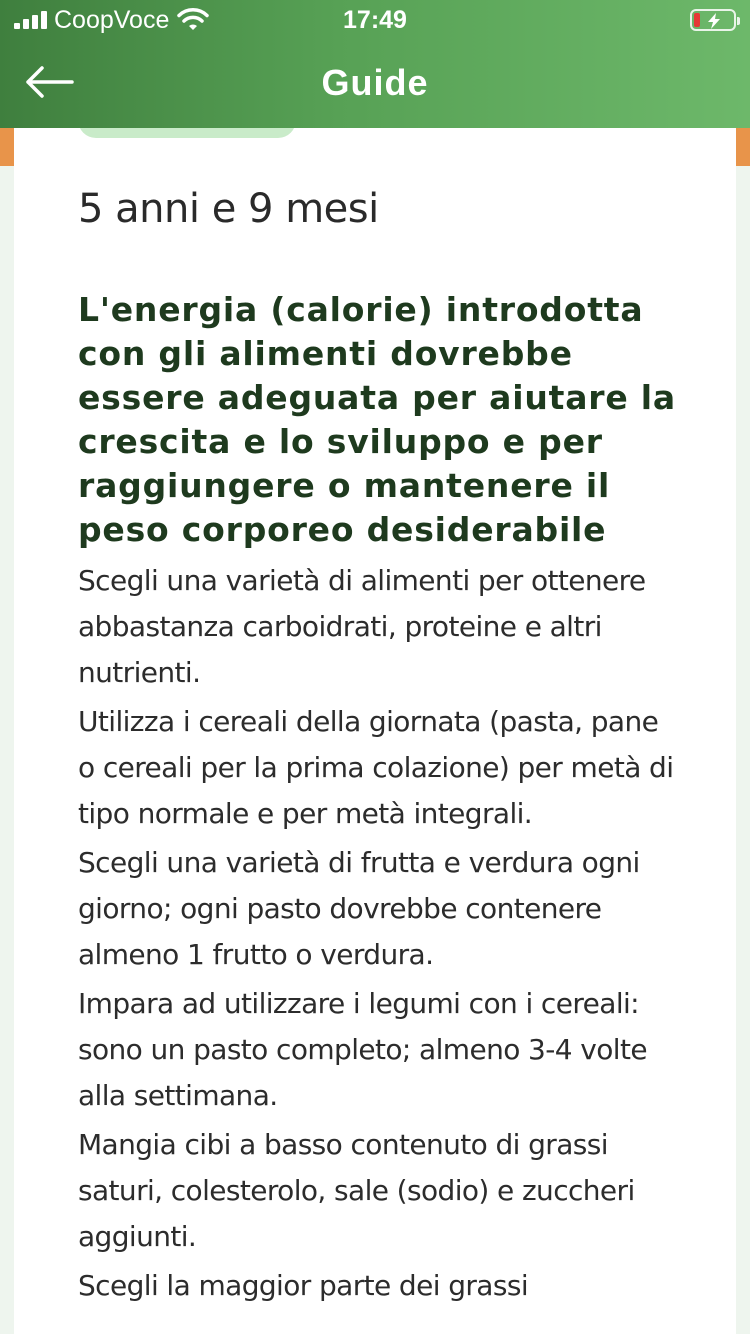 Image resolution: width=750 pixels, height=1334 pixels. I want to click on status-bar: CoopVoce 17:49, so click(375, 21).